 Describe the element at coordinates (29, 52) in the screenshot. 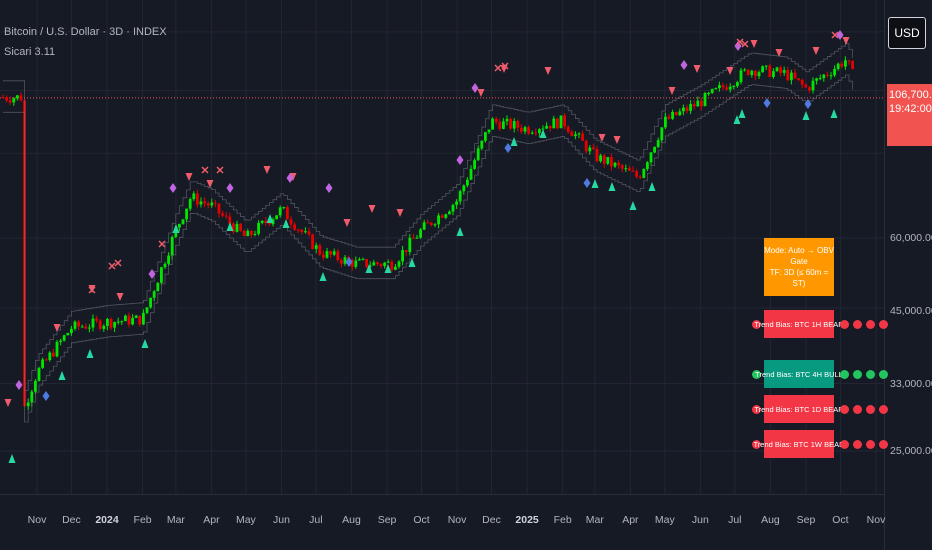

I see `indicator-name: Sicari 3.11` at that location.